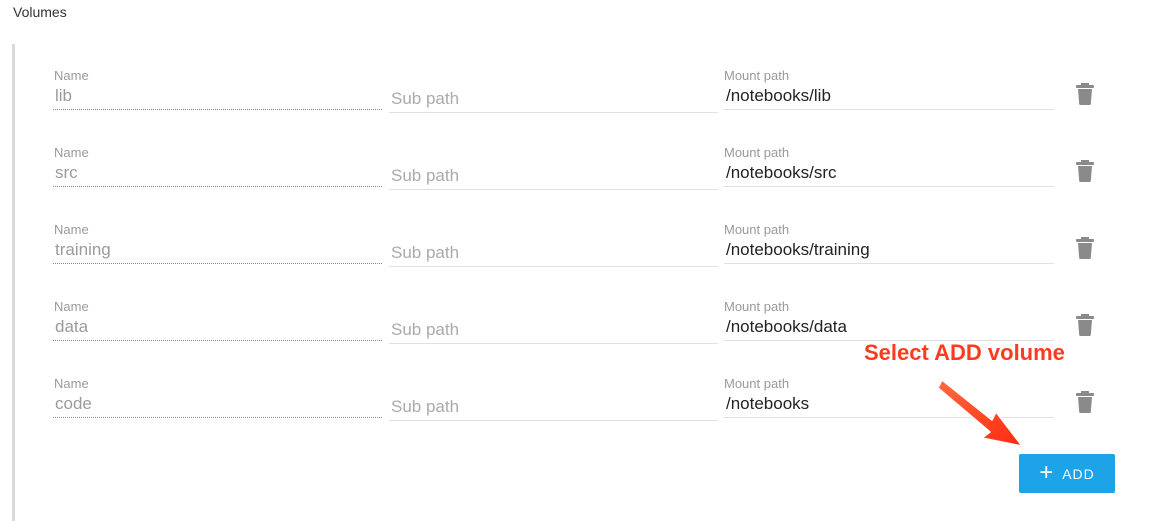 The width and height of the screenshot is (1153, 521). Describe the element at coordinates (217, 403) in the screenshot. I see `name-field: code` at that location.